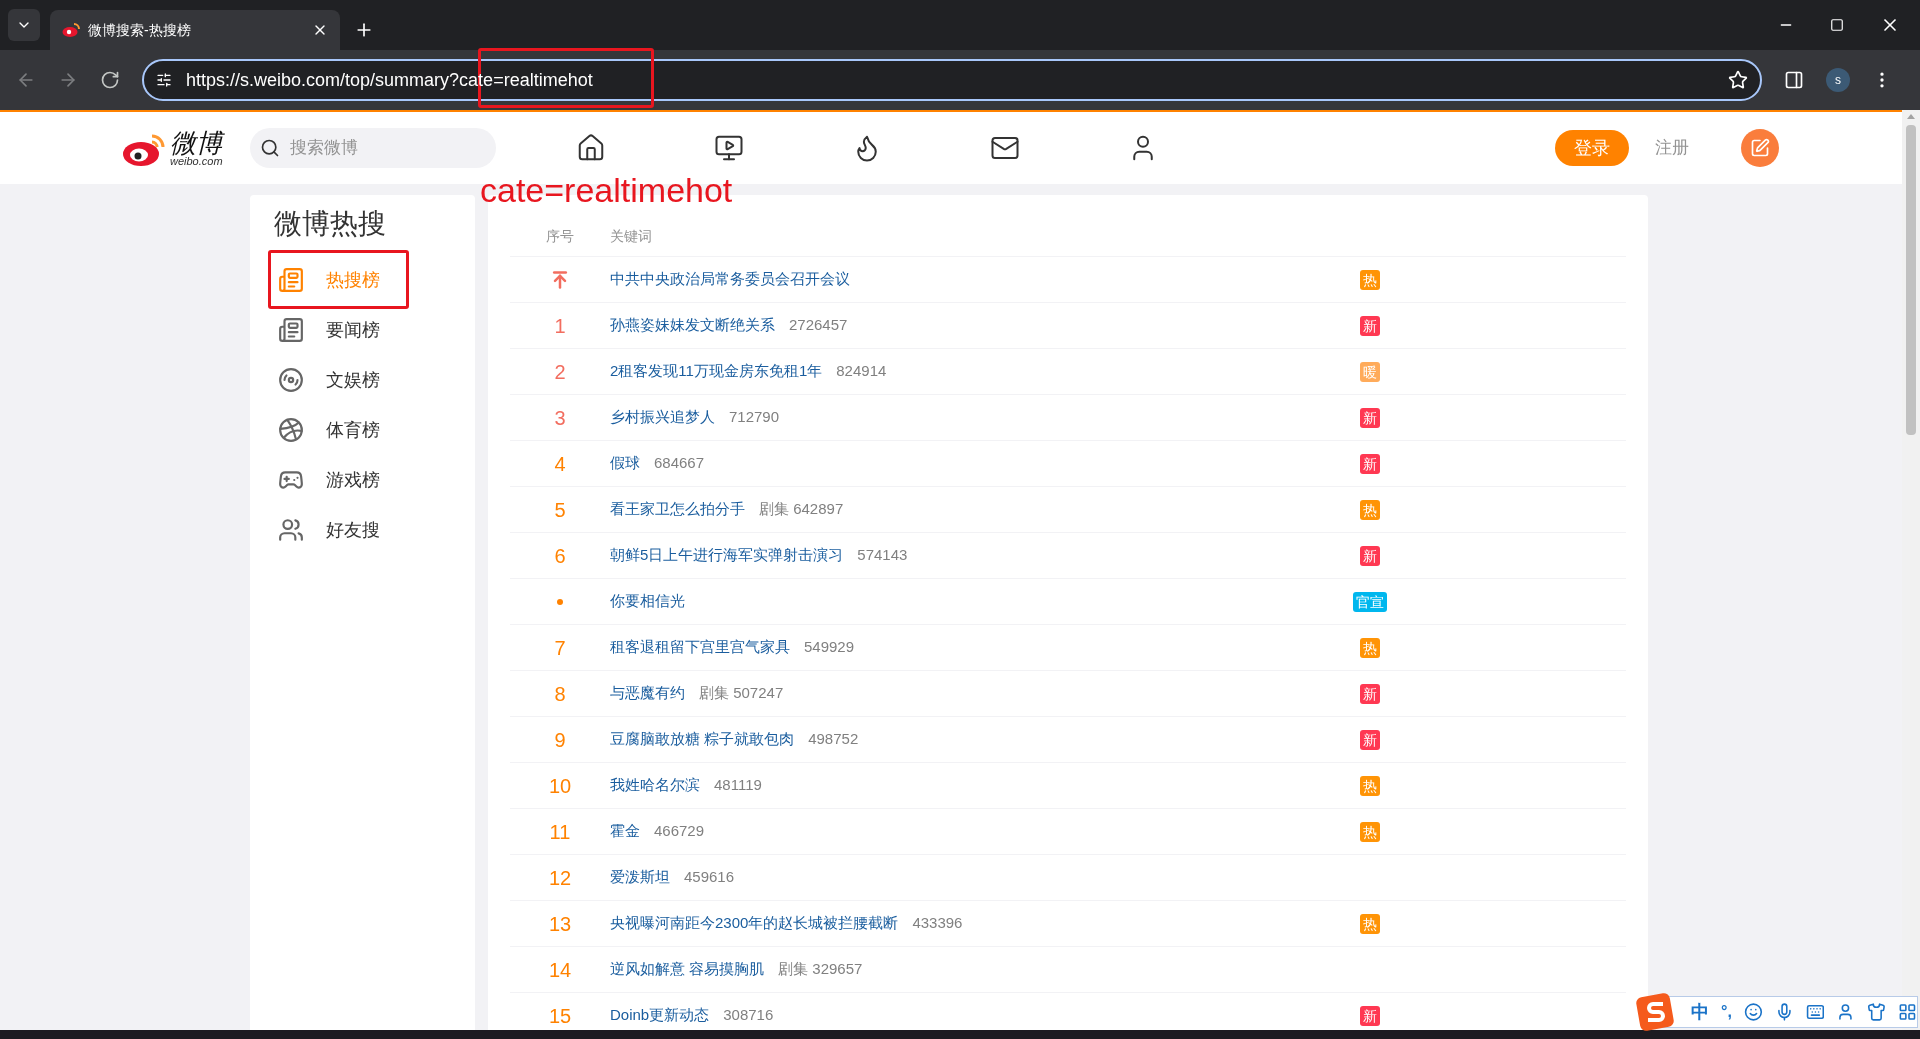 The width and height of the screenshot is (1920, 1039). What do you see at coordinates (625, 831) in the screenshot?
I see `keyword-link: 霍金` at bounding box center [625, 831].